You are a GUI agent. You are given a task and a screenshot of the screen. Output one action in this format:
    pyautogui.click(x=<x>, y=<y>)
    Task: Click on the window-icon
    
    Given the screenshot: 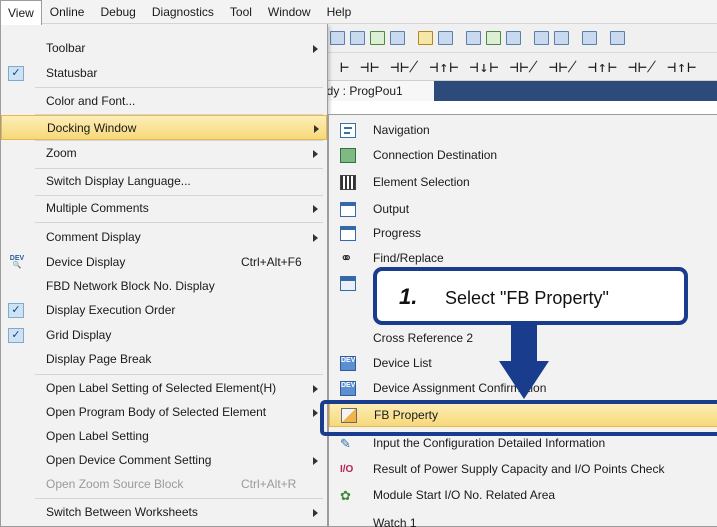 What is the action you would take?
    pyautogui.click(x=348, y=283)
    